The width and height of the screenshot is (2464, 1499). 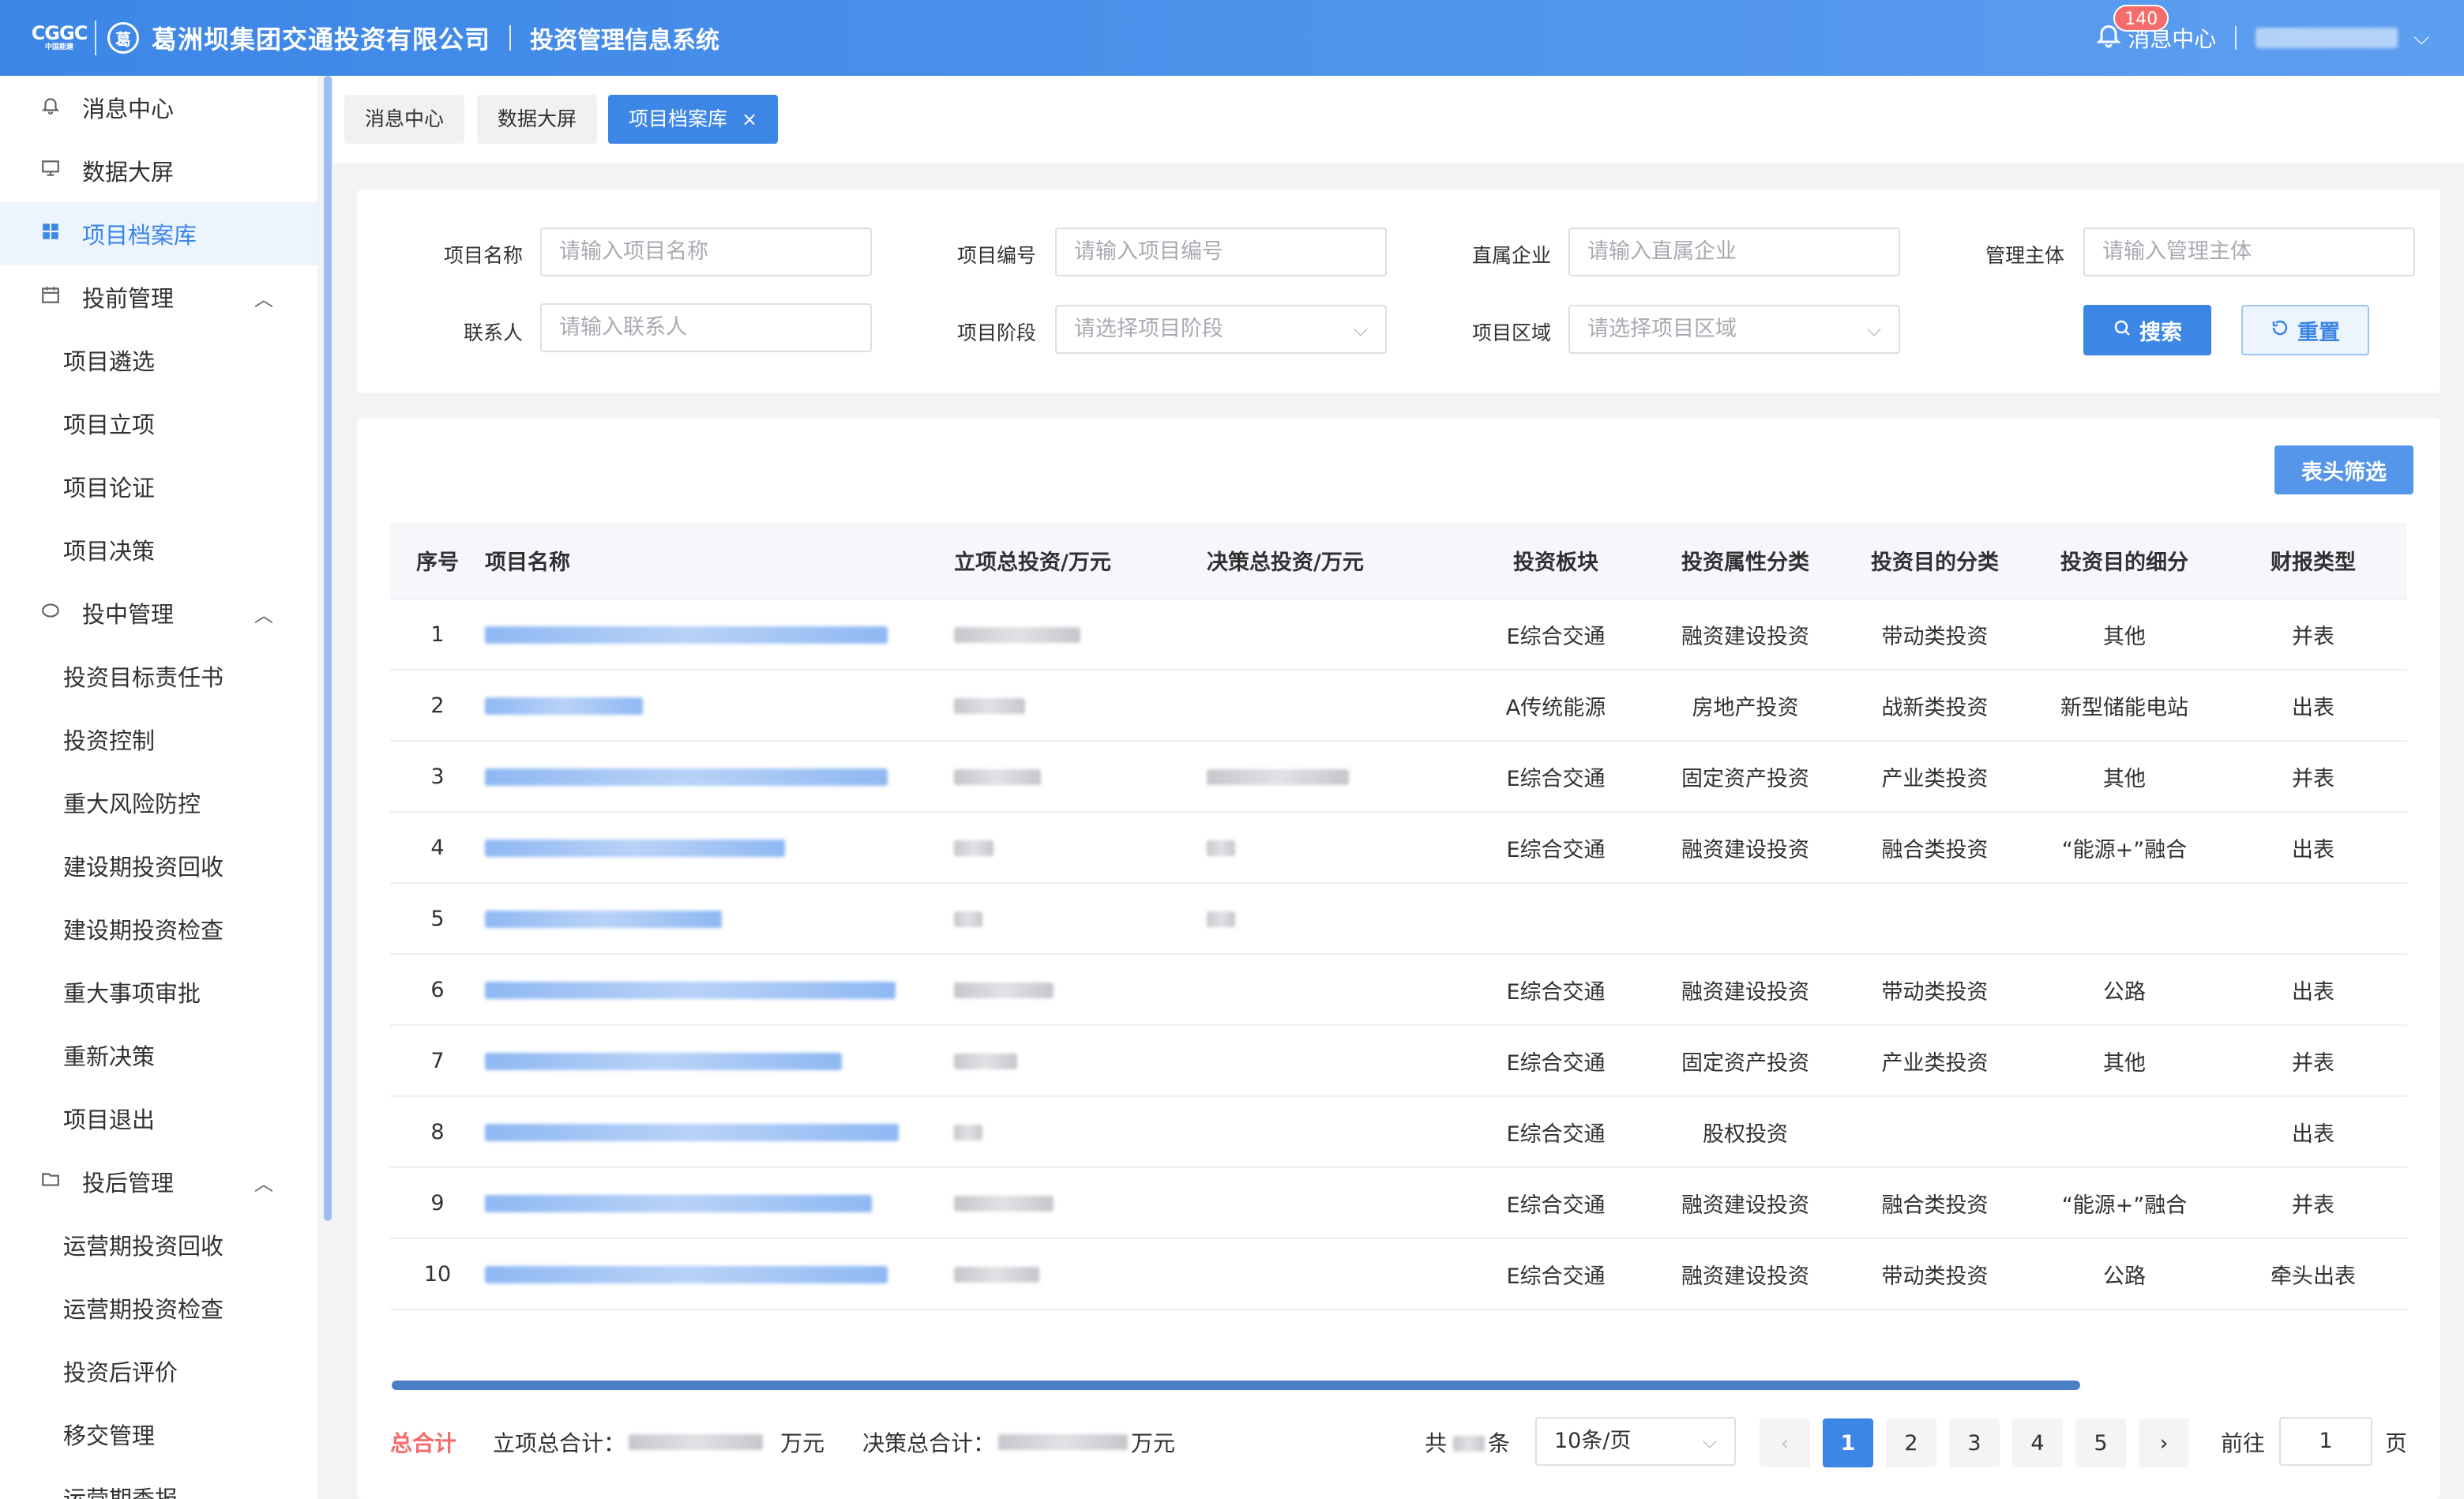 What do you see at coordinates (1398, 919) in the screenshot?
I see `table-row: 5` at bounding box center [1398, 919].